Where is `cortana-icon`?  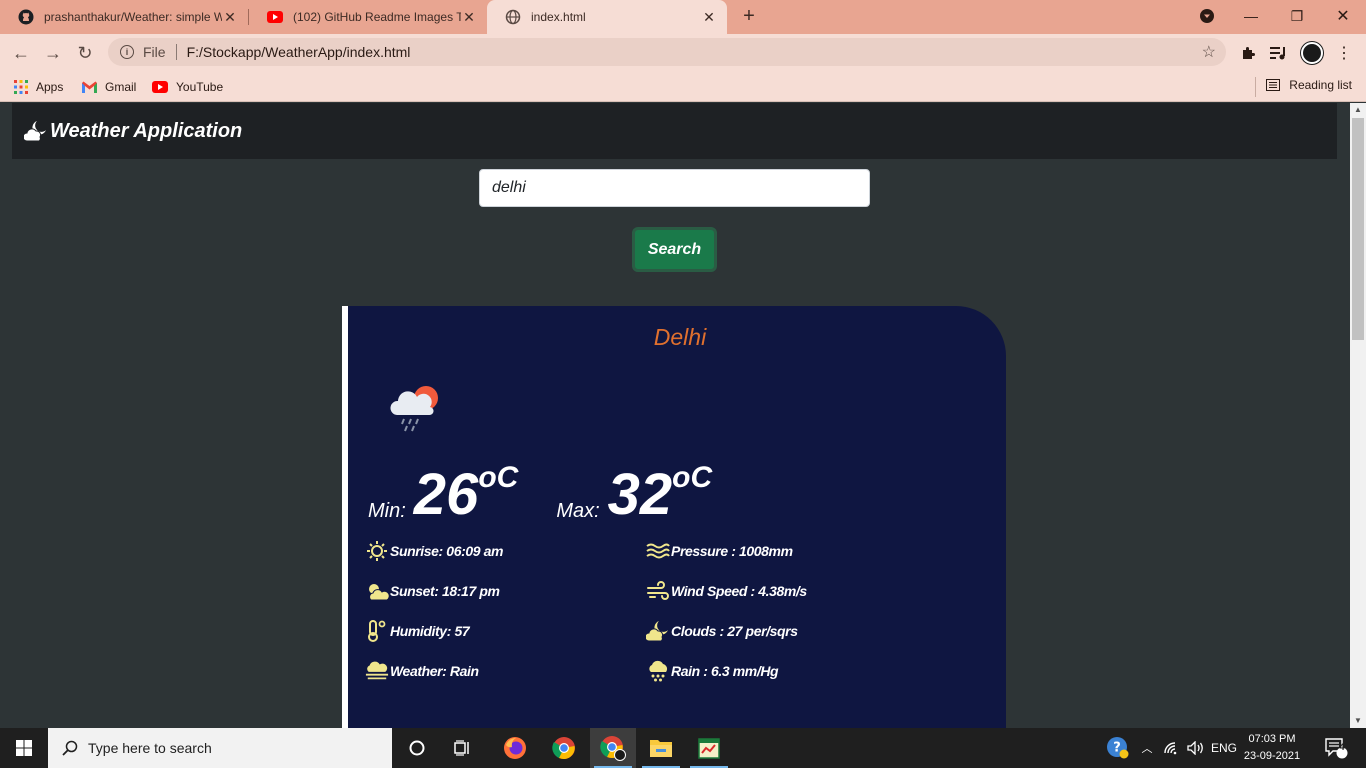 cortana-icon is located at coordinates (417, 748).